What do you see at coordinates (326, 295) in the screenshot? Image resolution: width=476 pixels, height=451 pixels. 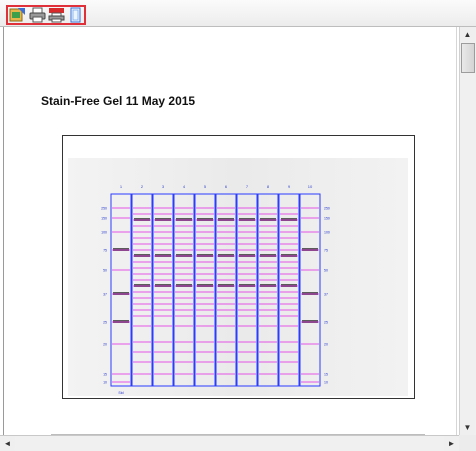 I see `ladder-label-right: 37` at bounding box center [326, 295].